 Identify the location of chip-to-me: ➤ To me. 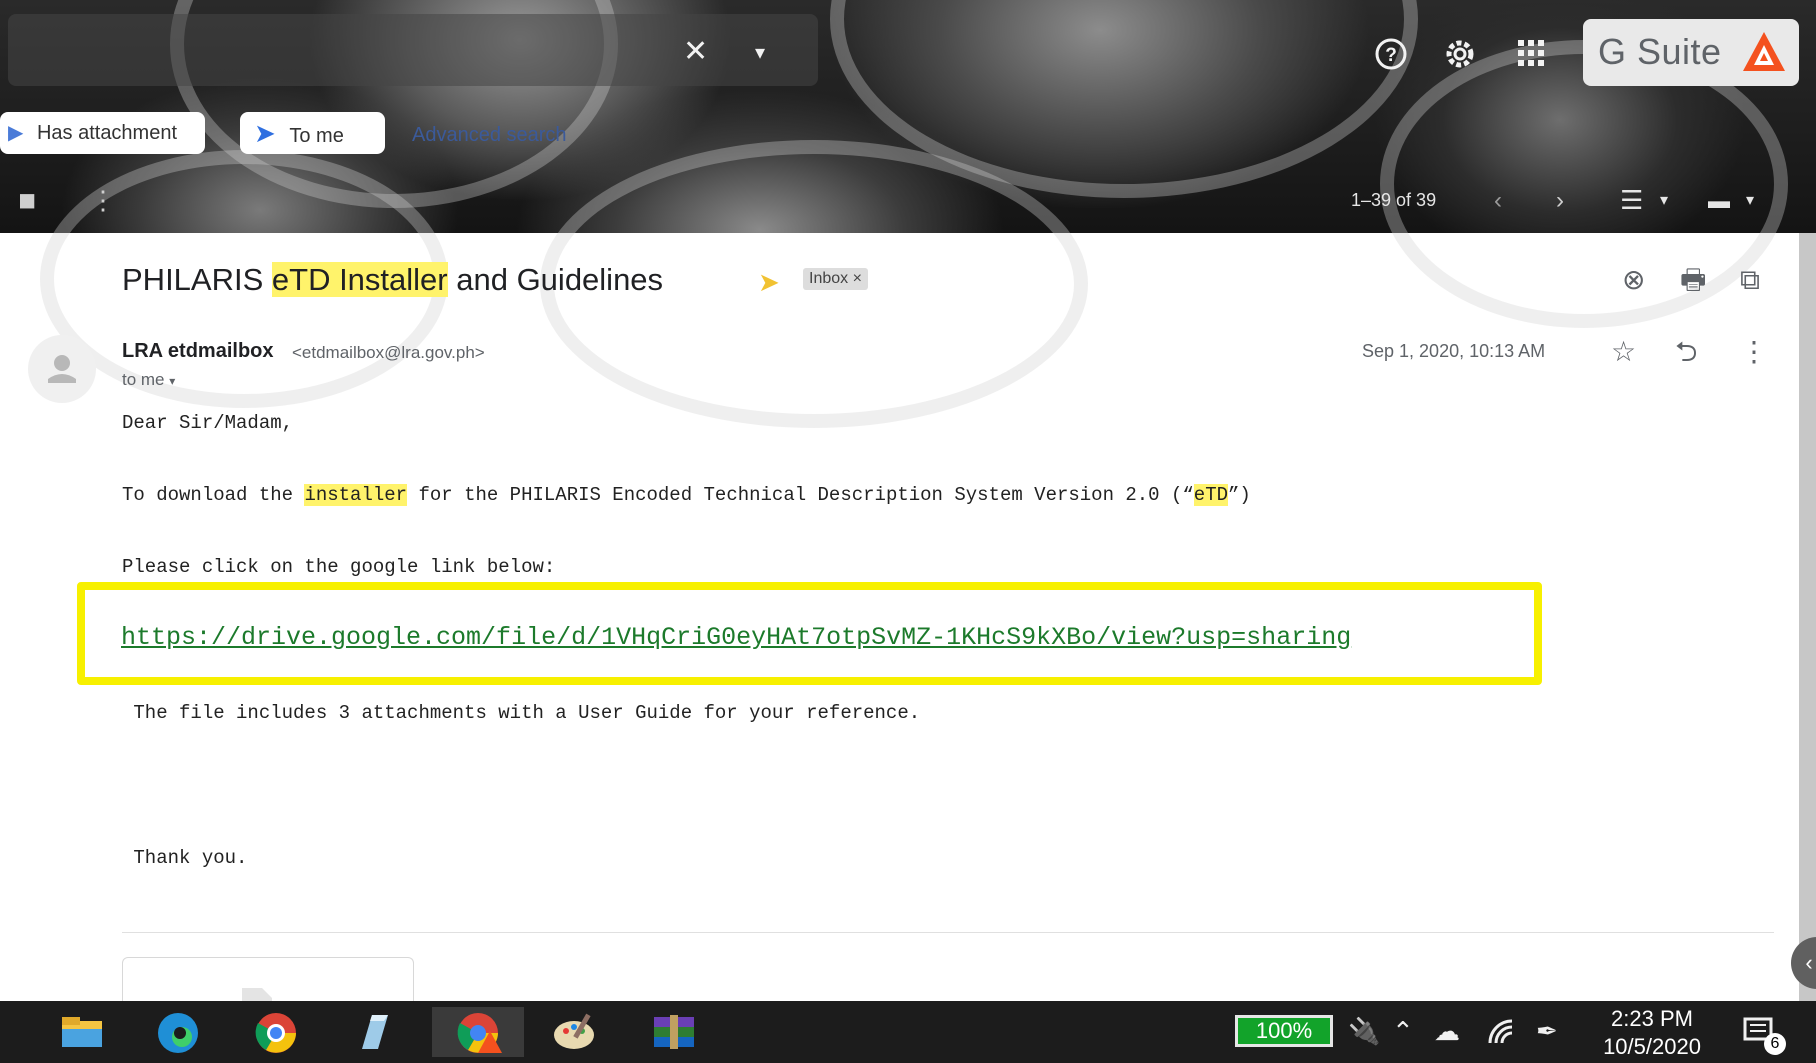
(312, 133).